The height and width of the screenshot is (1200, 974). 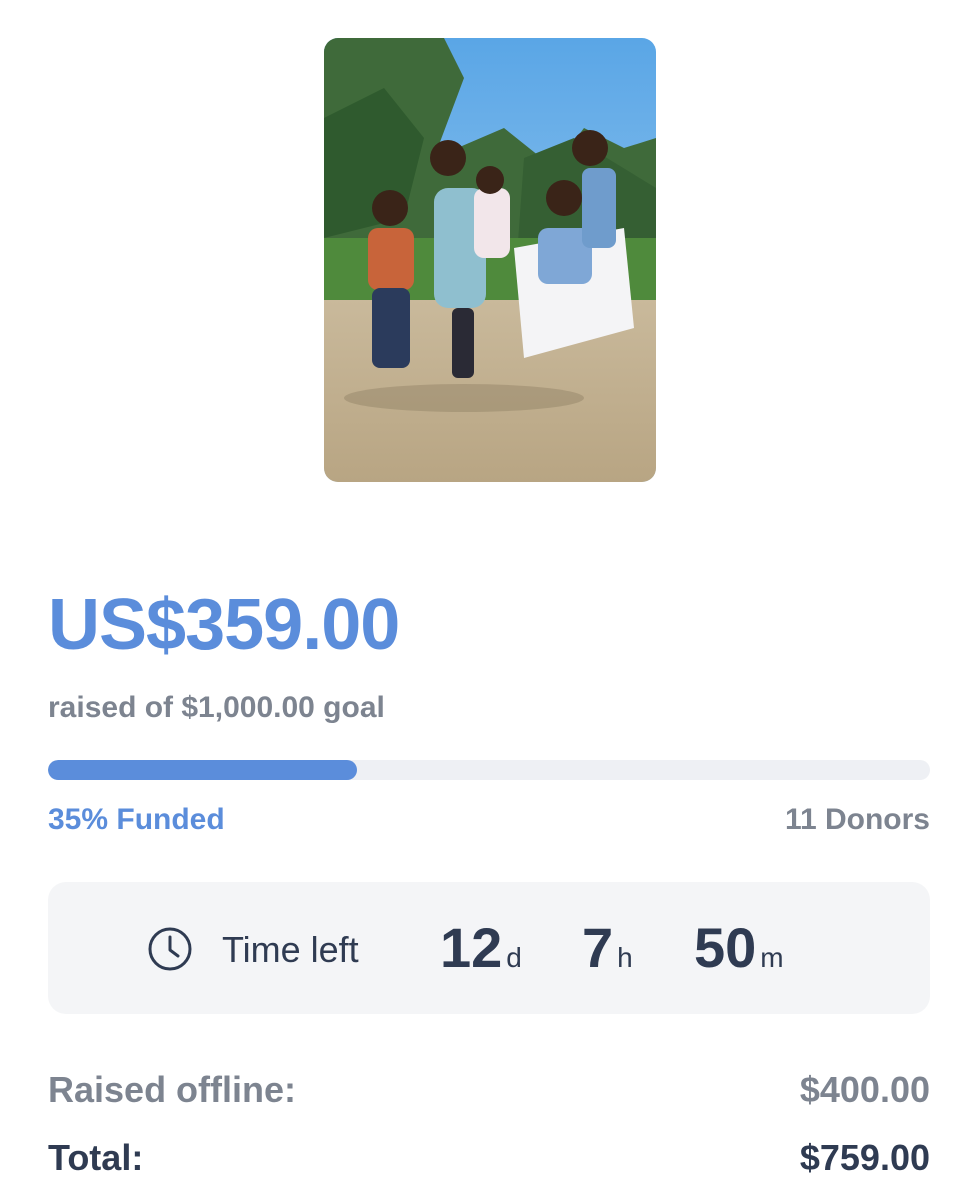 I want to click on raised-offline-label: Raised offline:, so click(x=172, y=1089).